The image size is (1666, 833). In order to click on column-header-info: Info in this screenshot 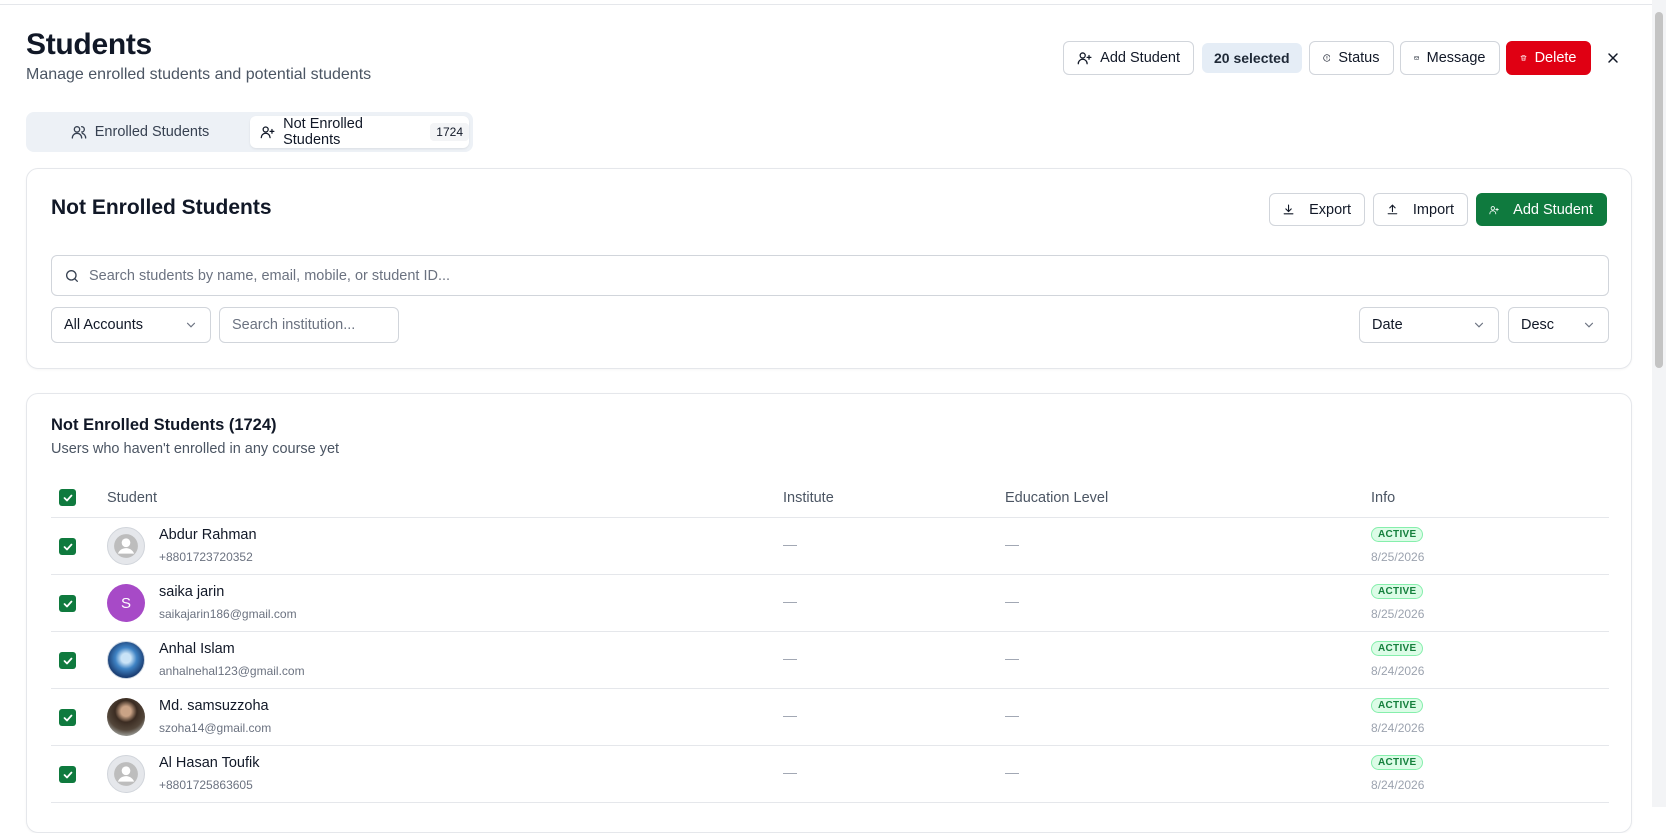, I will do `click(1383, 498)`.